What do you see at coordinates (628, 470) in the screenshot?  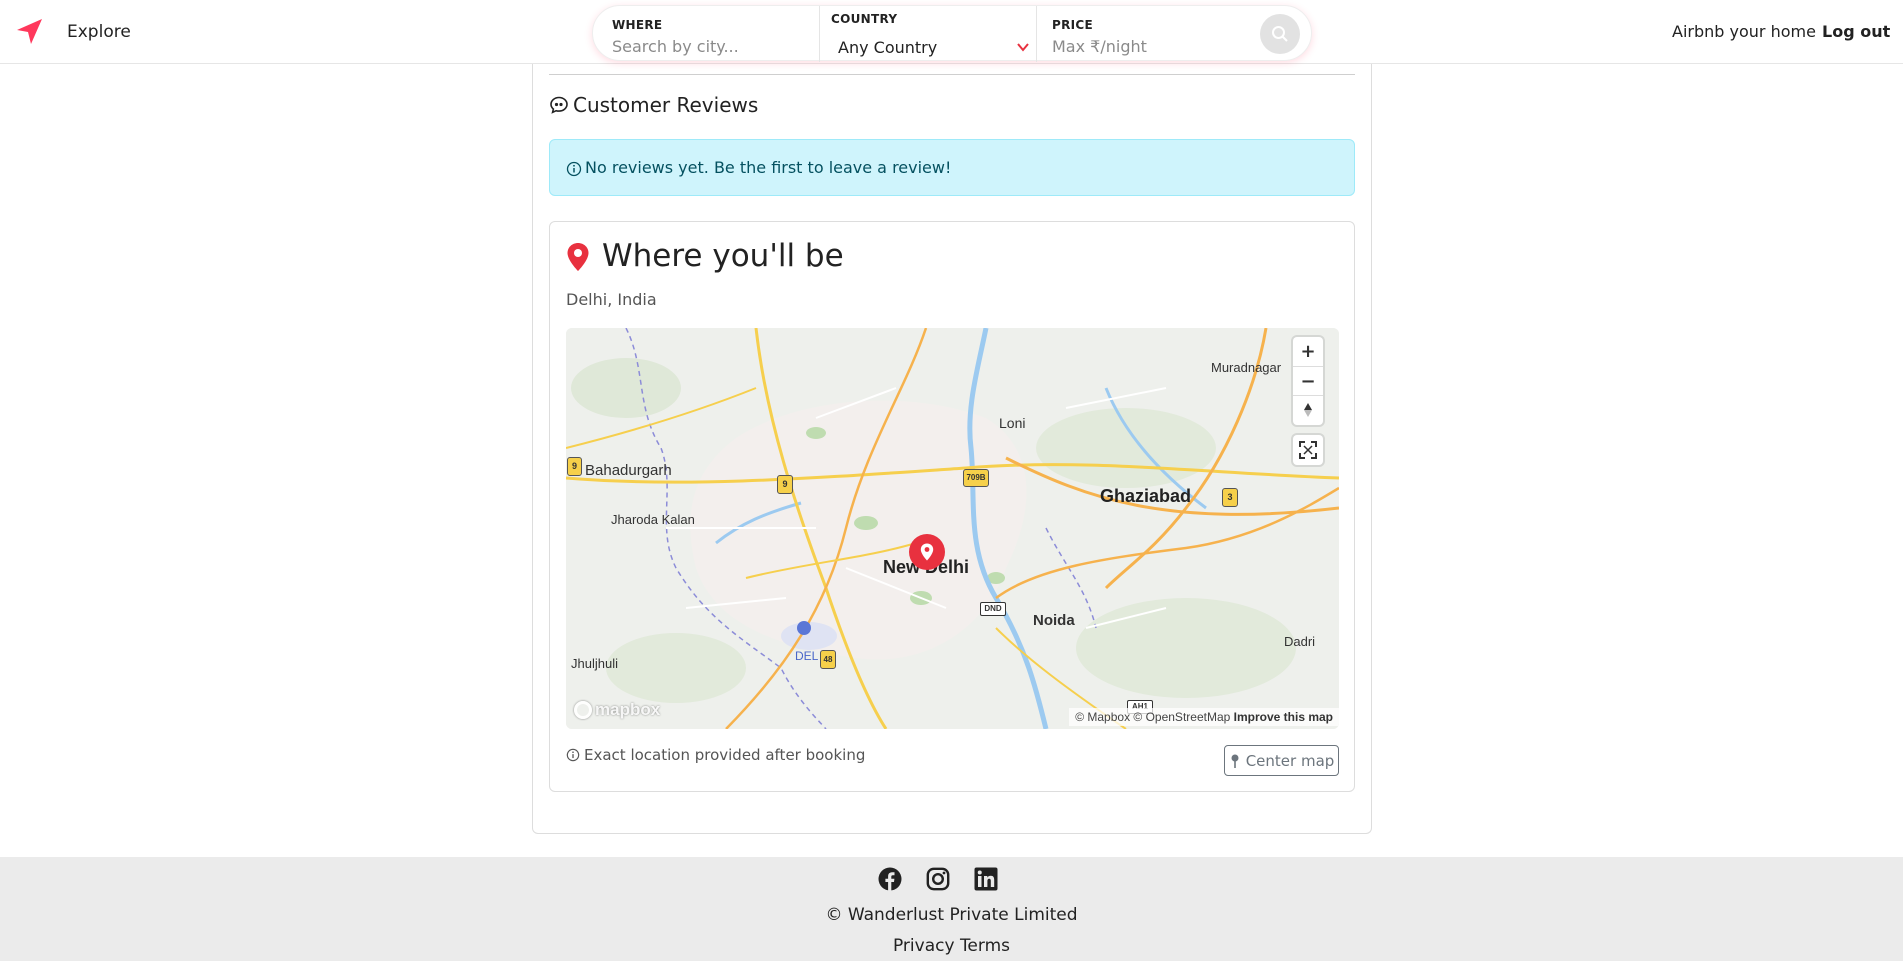 I see `map-label-bahadurgarh: Bahadurgarh` at bounding box center [628, 470].